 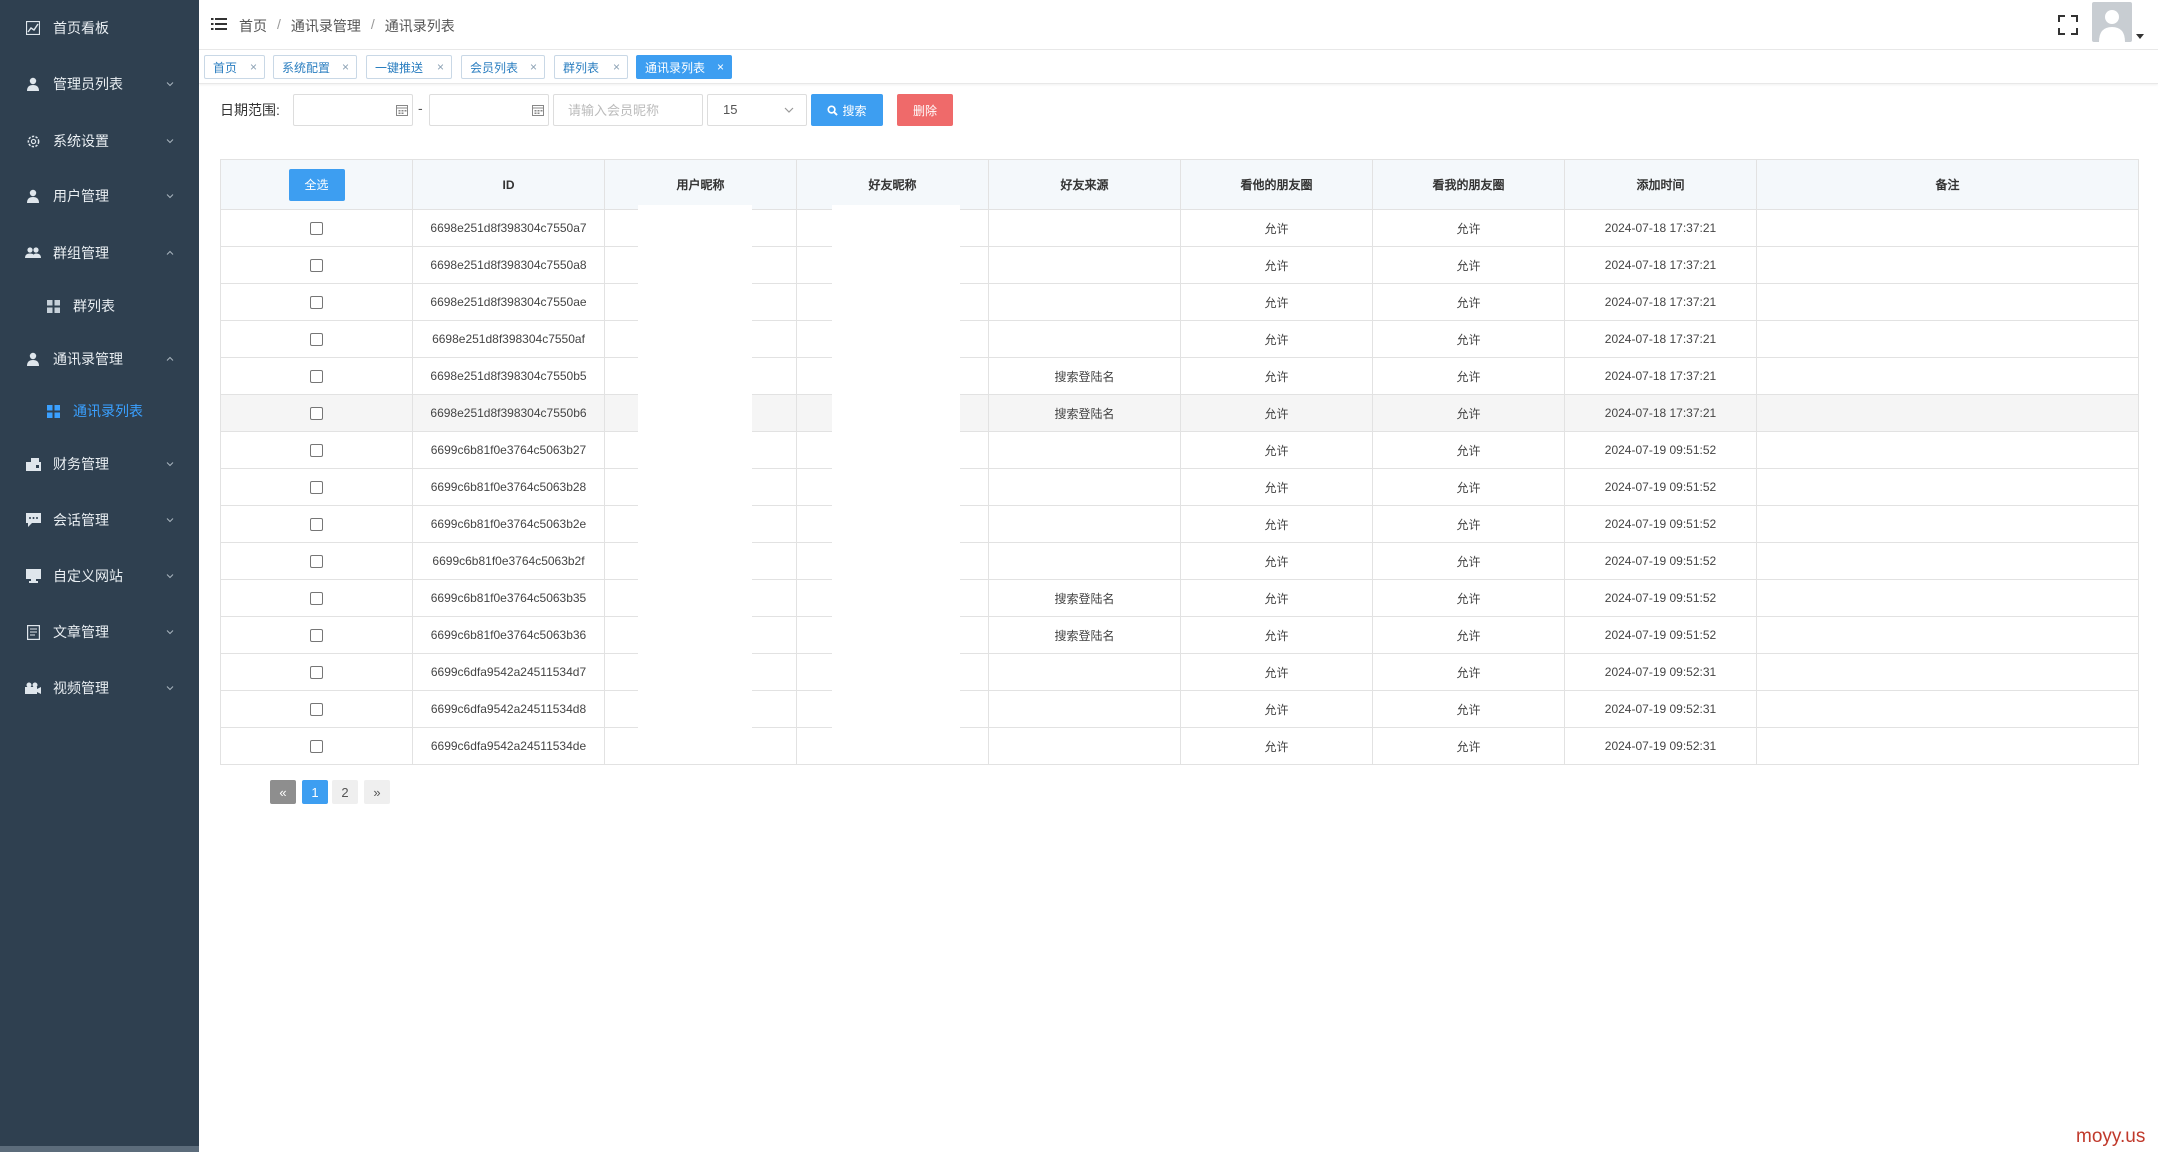 What do you see at coordinates (99, 1149) in the screenshot?
I see `sidebar-scrollbar` at bounding box center [99, 1149].